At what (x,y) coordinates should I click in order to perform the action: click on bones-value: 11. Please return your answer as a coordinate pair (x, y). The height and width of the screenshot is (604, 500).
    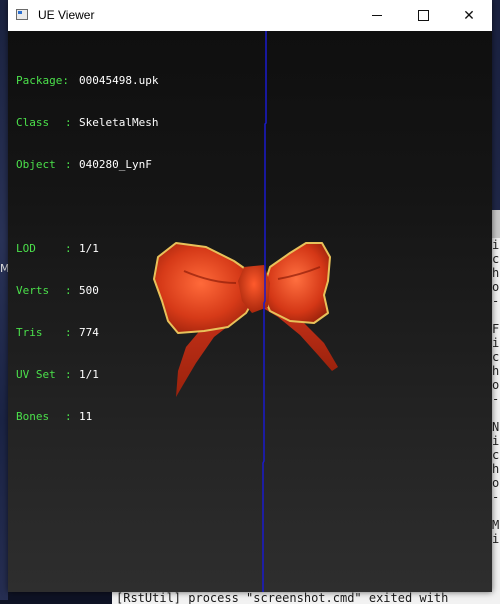
    Looking at the image, I should click on (86, 416).